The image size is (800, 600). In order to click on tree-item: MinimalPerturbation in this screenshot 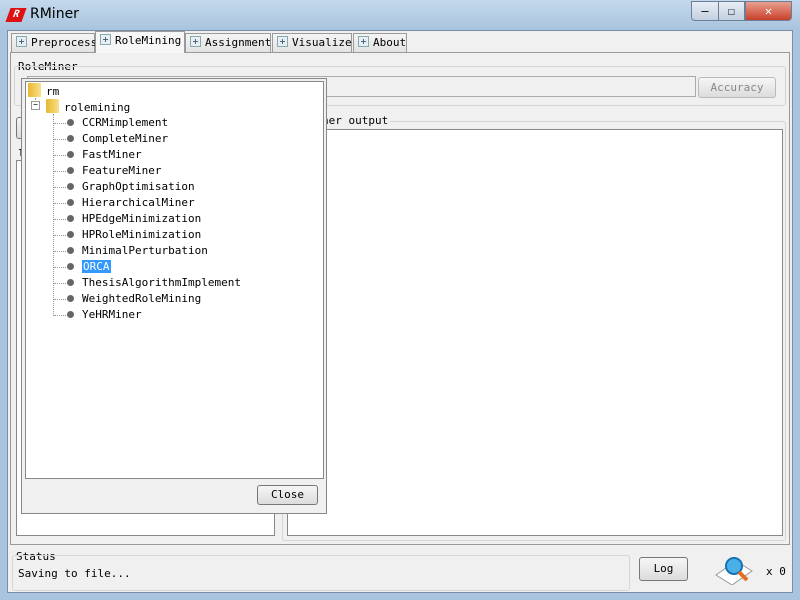, I will do `click(137, 251)`.